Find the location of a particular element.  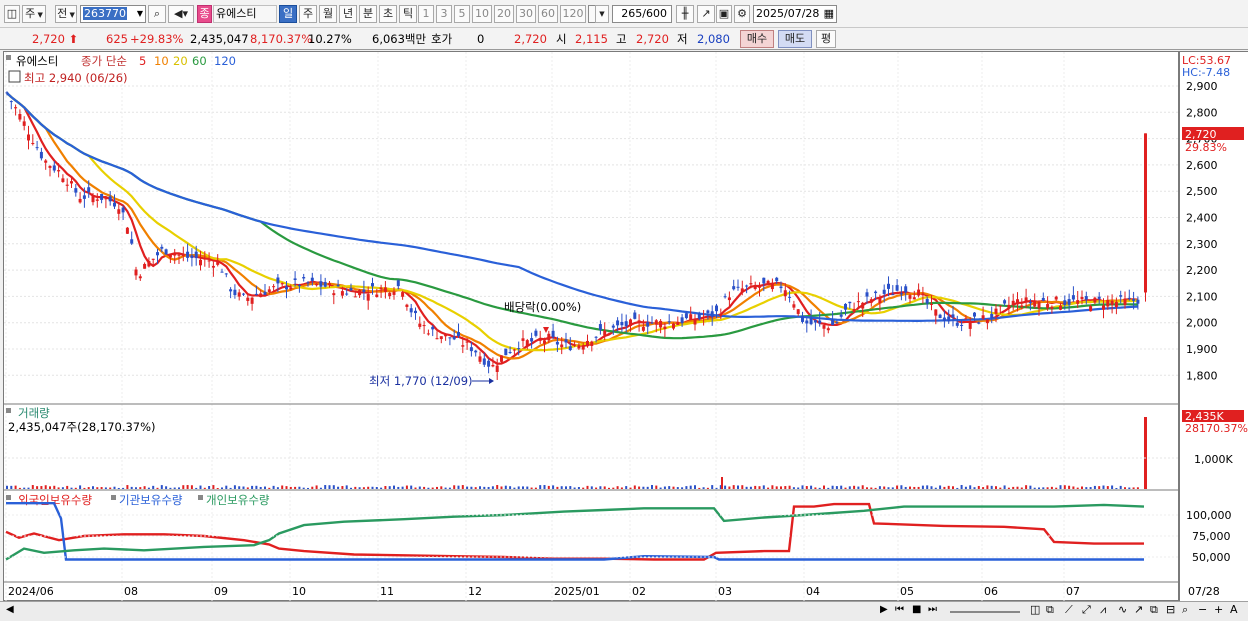

interval-button-1: 1 is located at coordinates (426, 14).